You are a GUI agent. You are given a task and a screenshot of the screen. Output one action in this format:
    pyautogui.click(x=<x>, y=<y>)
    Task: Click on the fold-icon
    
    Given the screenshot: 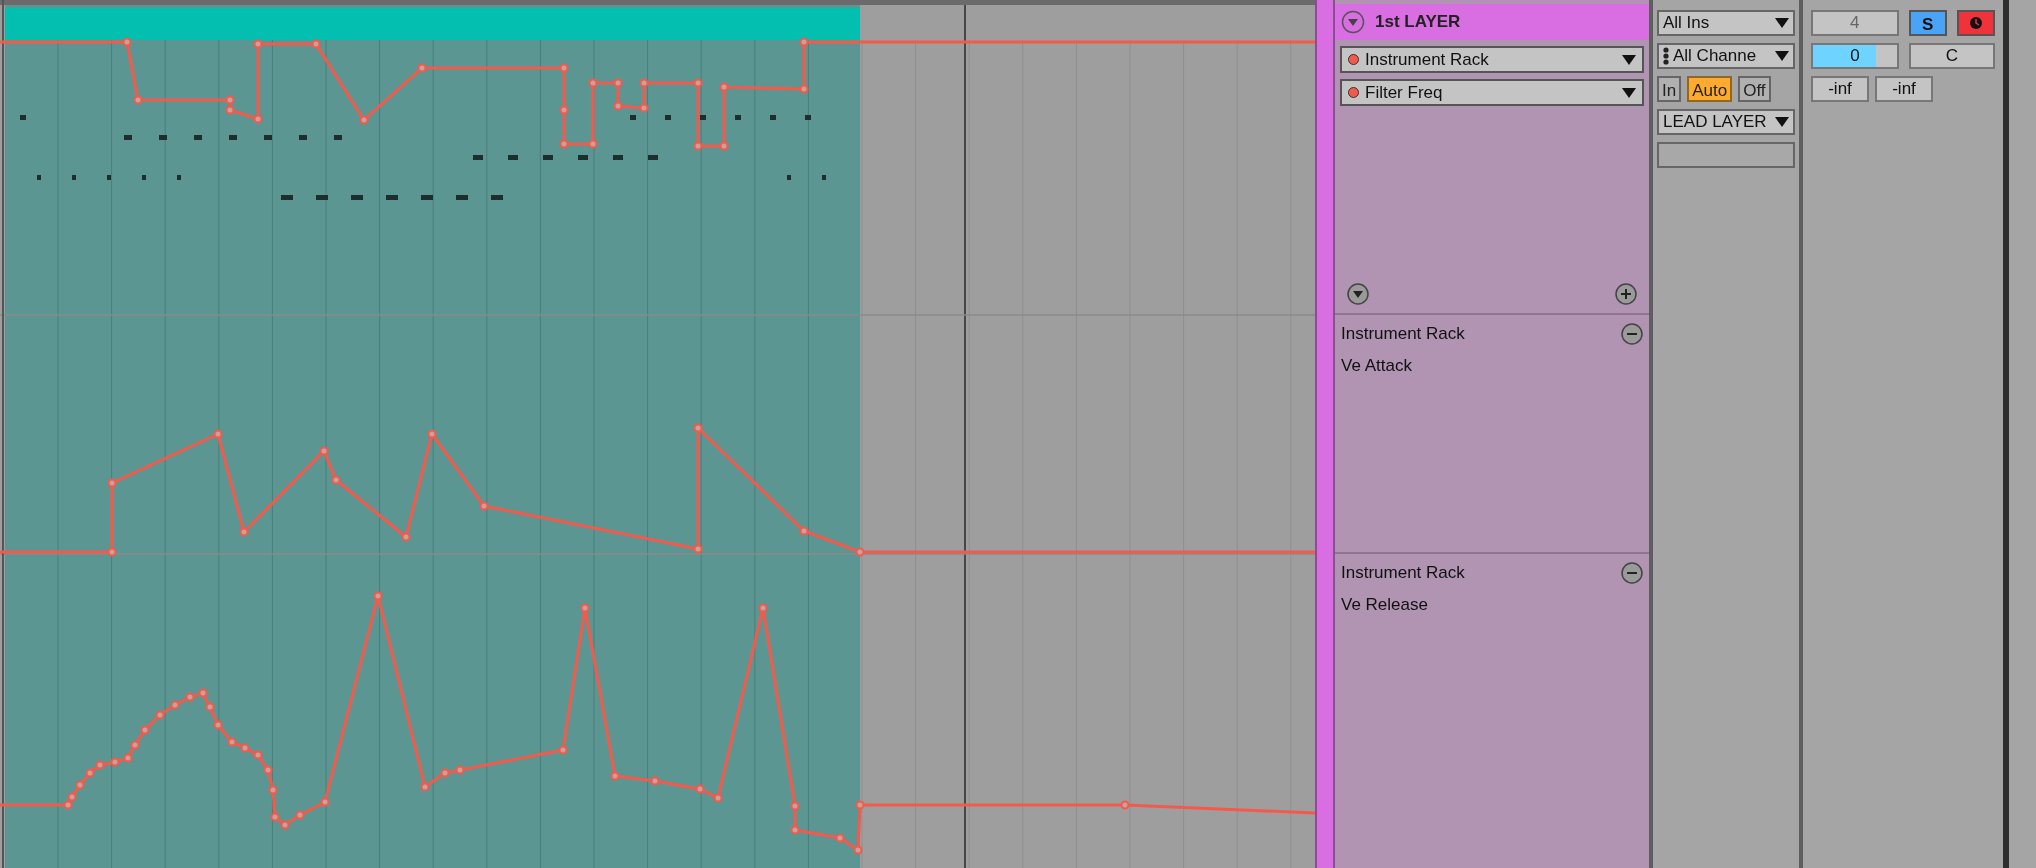 What is the action you would take?
    pyautogui.click(x=1353, y=22)
    